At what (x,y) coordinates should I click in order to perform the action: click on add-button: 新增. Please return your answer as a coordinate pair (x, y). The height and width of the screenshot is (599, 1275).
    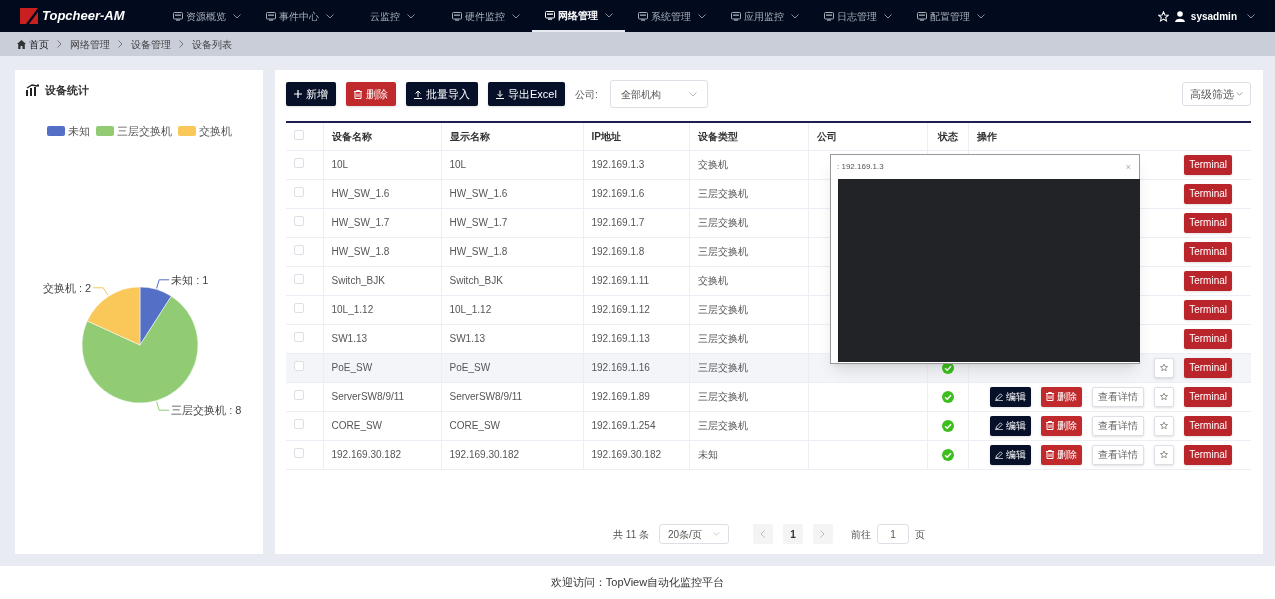
    Looking at the image, I should click on (311, 94).